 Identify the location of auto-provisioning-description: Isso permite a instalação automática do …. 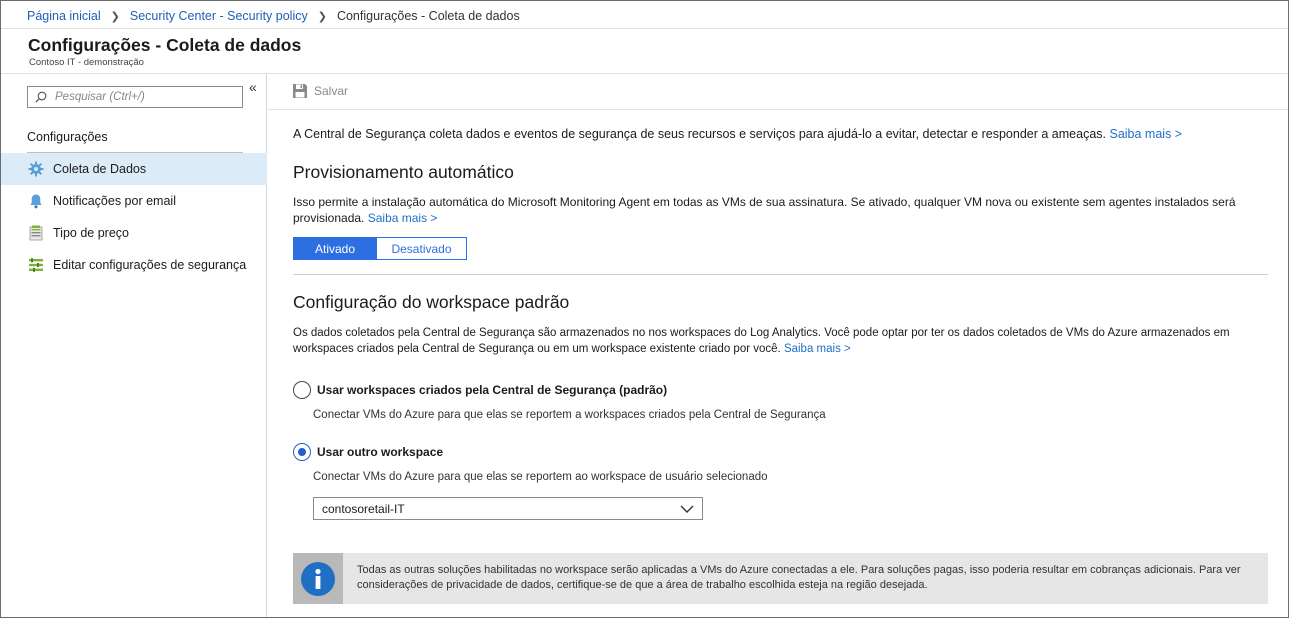
(773, 210).